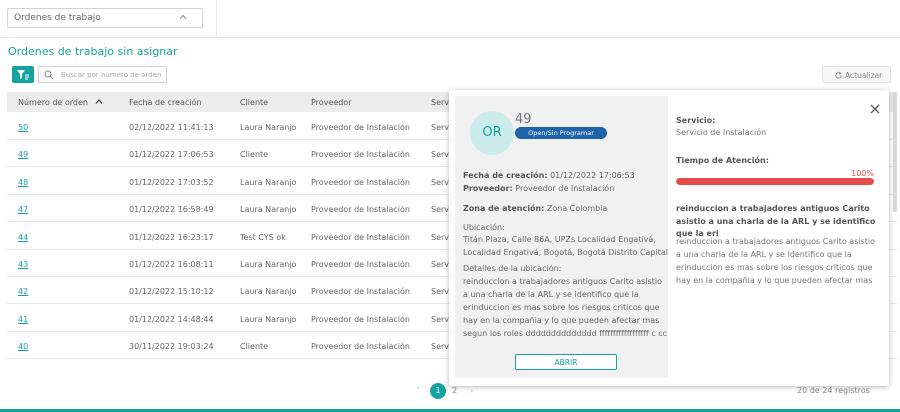  What do you see at coordinates (895, 152) in the screenshot?
I see `scrollbar` at bounding box center [895, 152].